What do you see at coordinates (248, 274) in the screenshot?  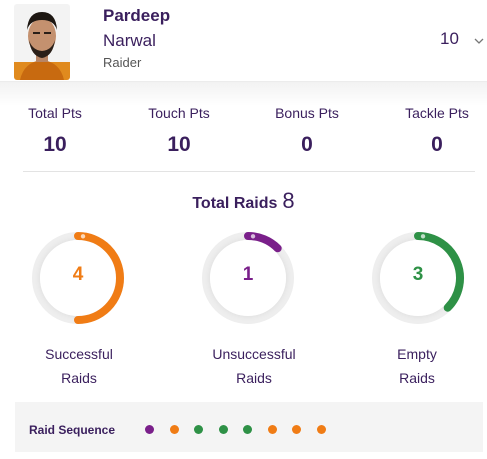 I see `ring-value: 1` at bounding box center [248, 274].